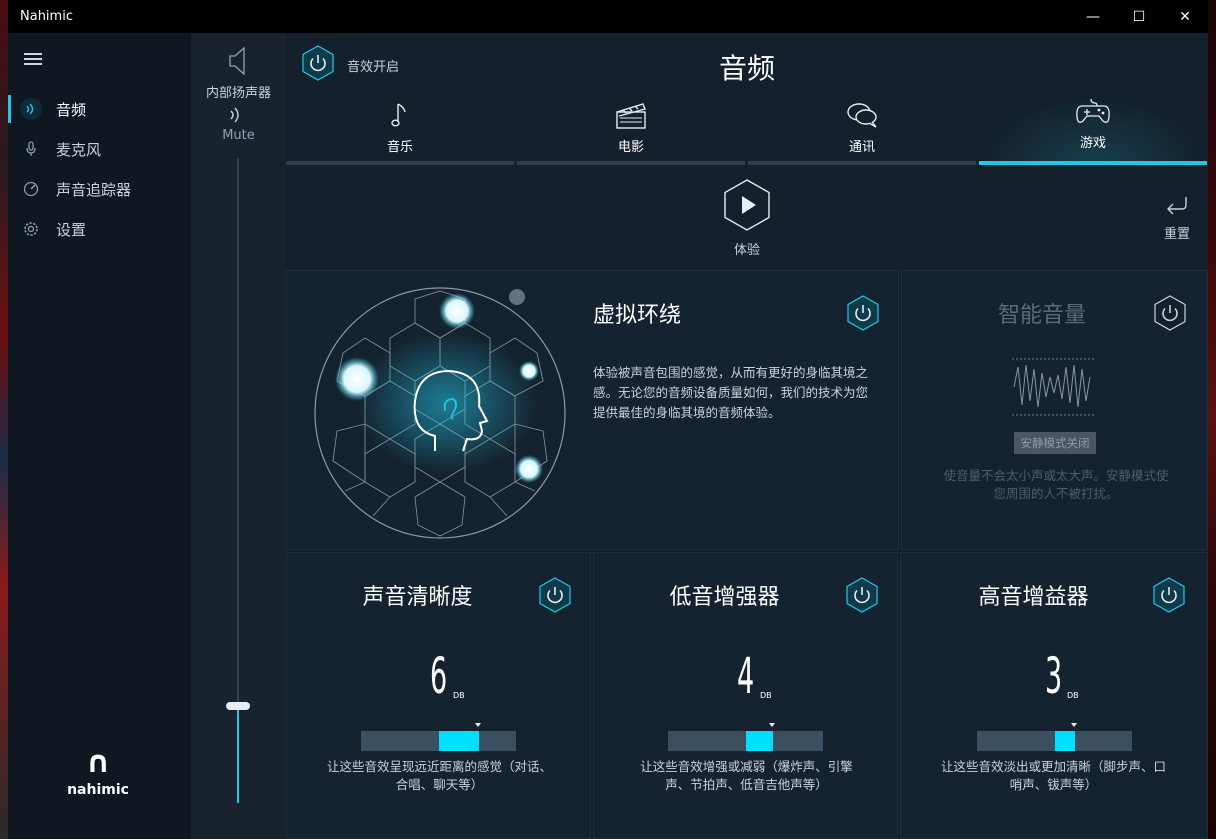 This screenshot has width=1216, height=839. I want to click on smart-volume-title: 智能音量, so click(1042, 315).